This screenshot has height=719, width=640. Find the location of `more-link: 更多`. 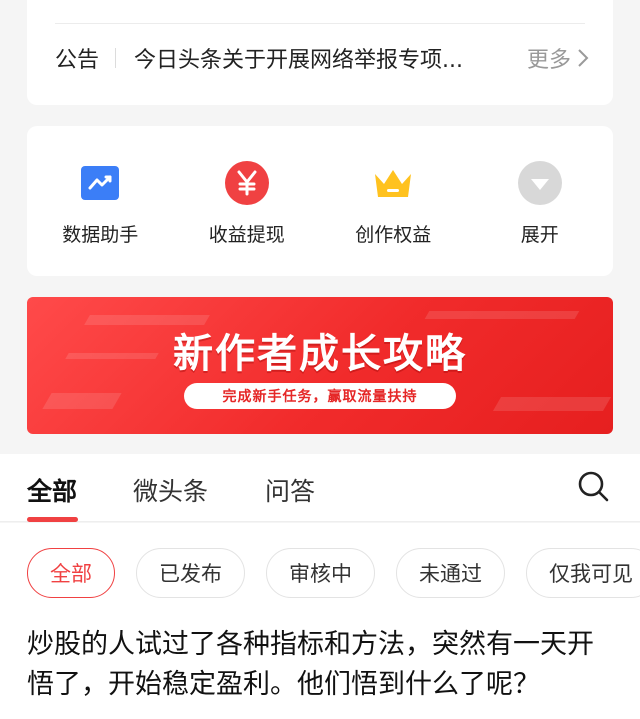

more-link: 更多 is located at coordinates (558, 58).